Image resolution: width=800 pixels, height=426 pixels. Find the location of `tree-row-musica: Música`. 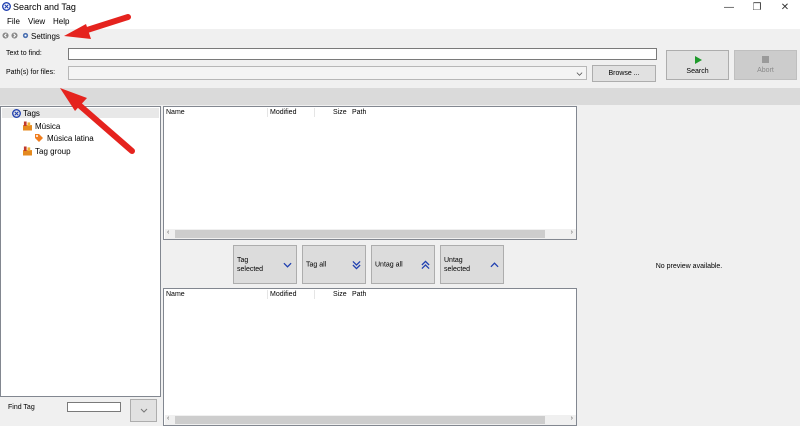

tree-row-musica: Música is located at coordinates (81, 126).